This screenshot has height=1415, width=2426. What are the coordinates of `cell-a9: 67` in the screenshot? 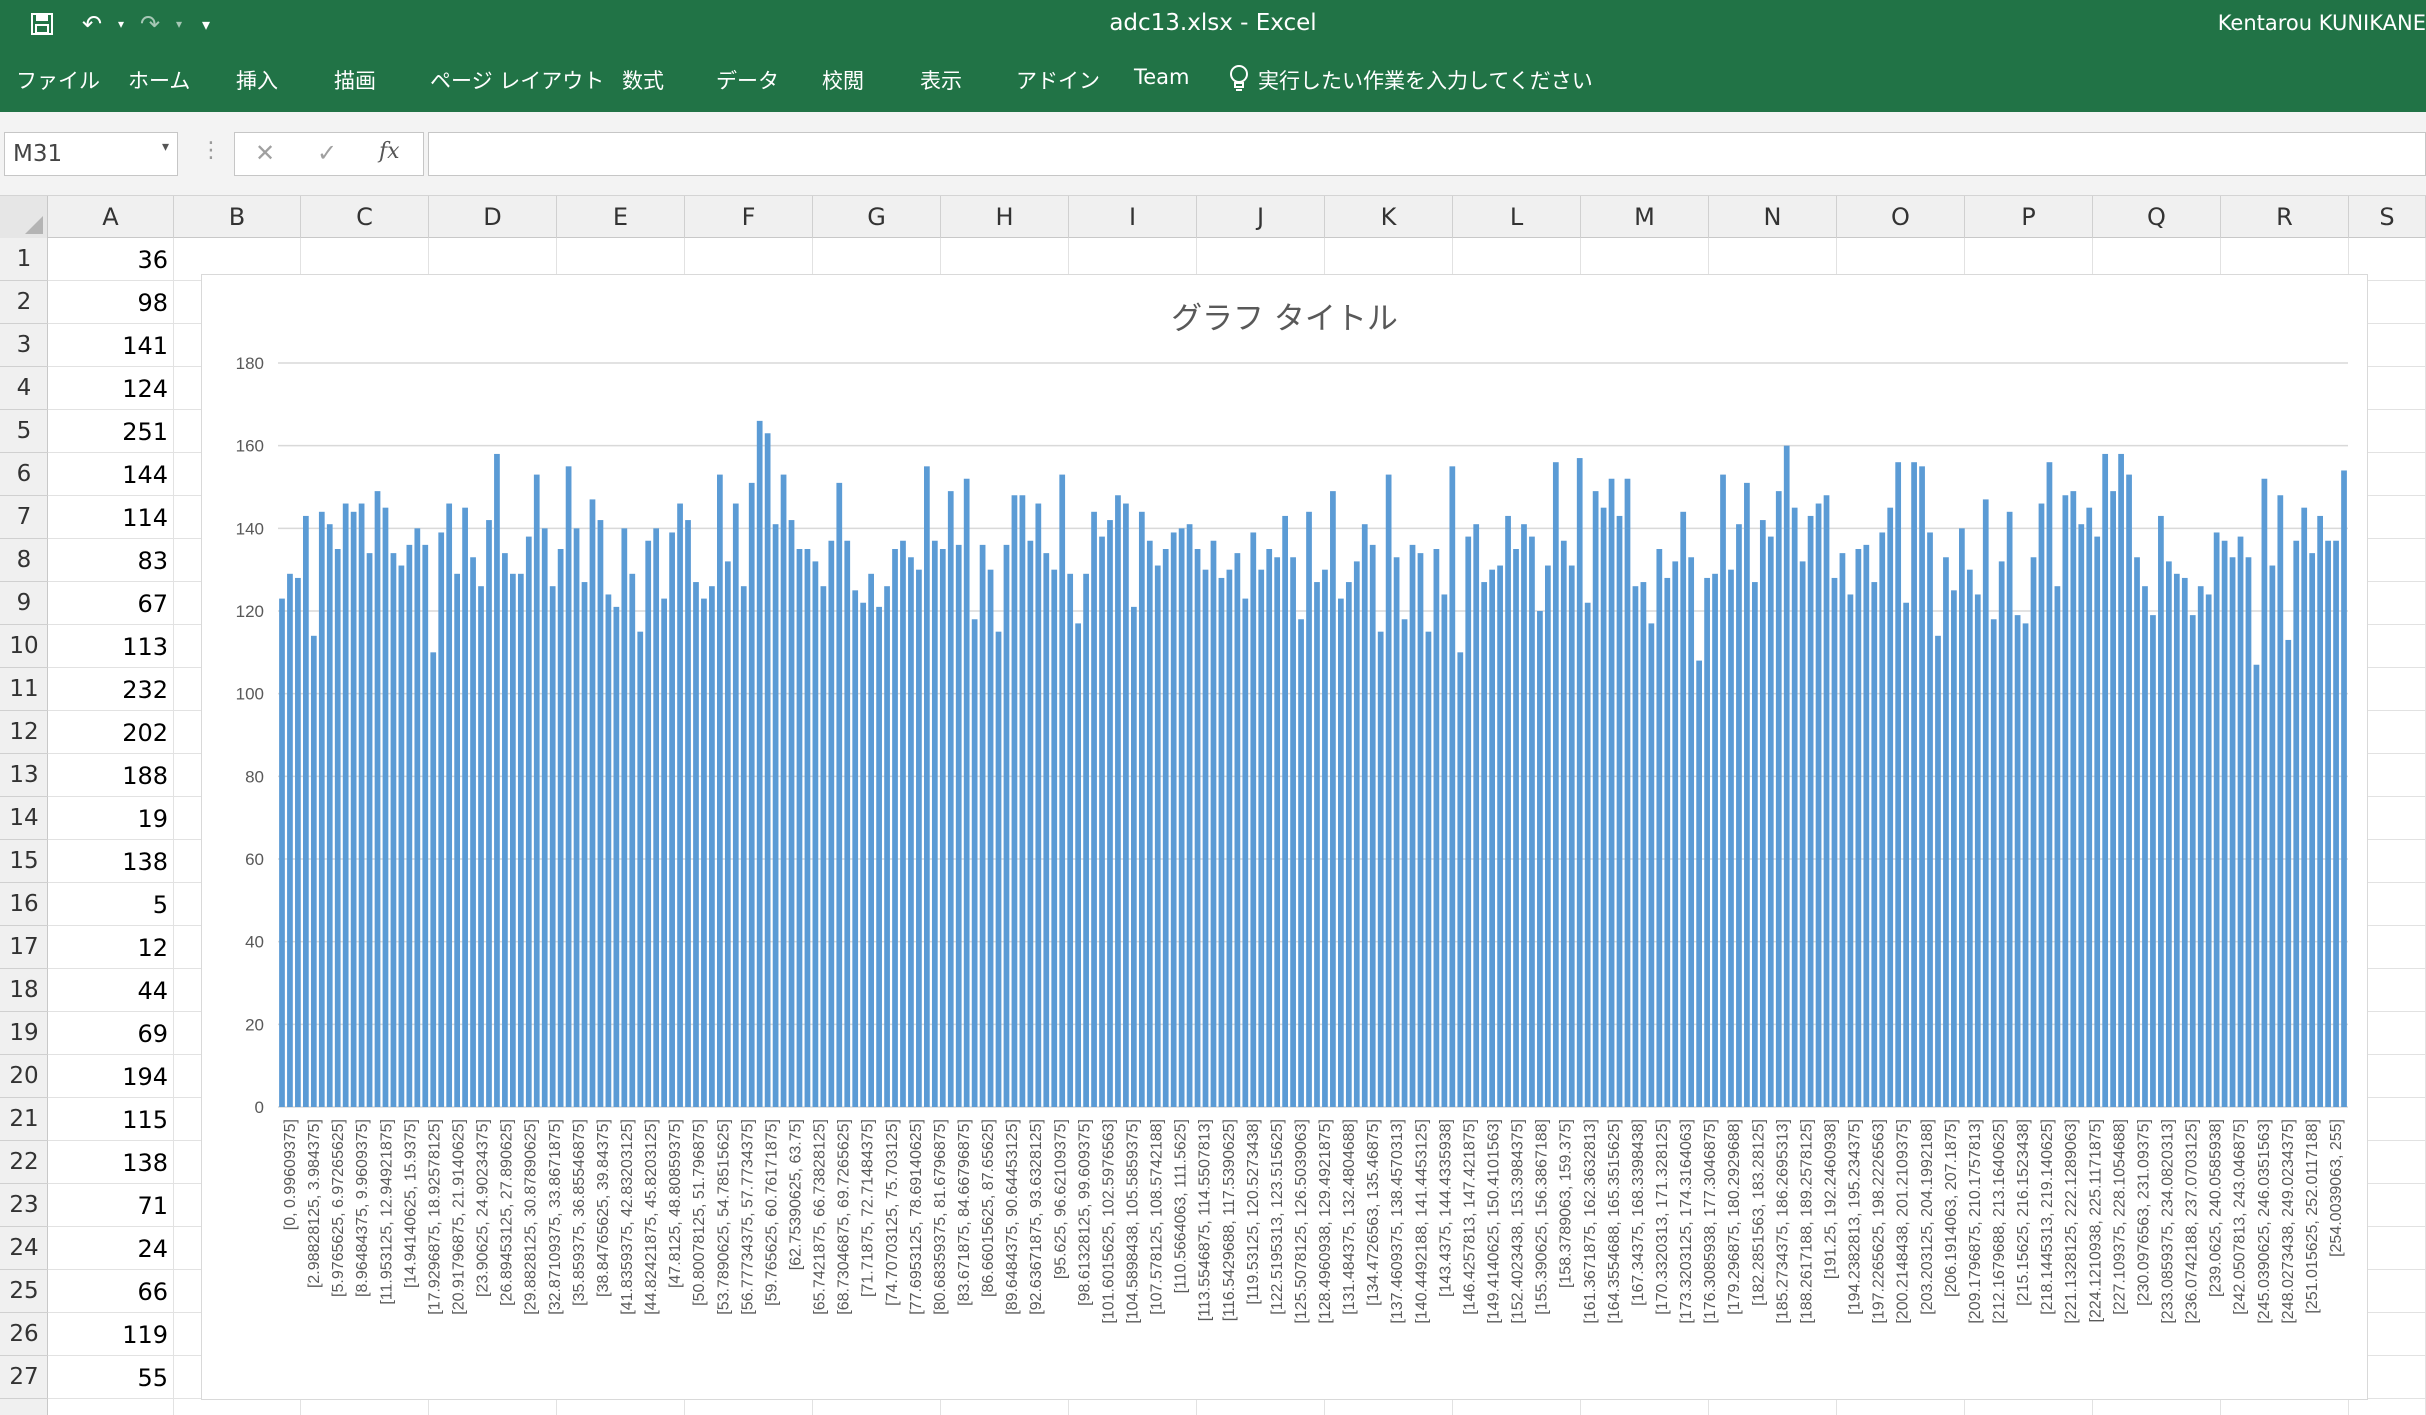 It's located at (111, 603).